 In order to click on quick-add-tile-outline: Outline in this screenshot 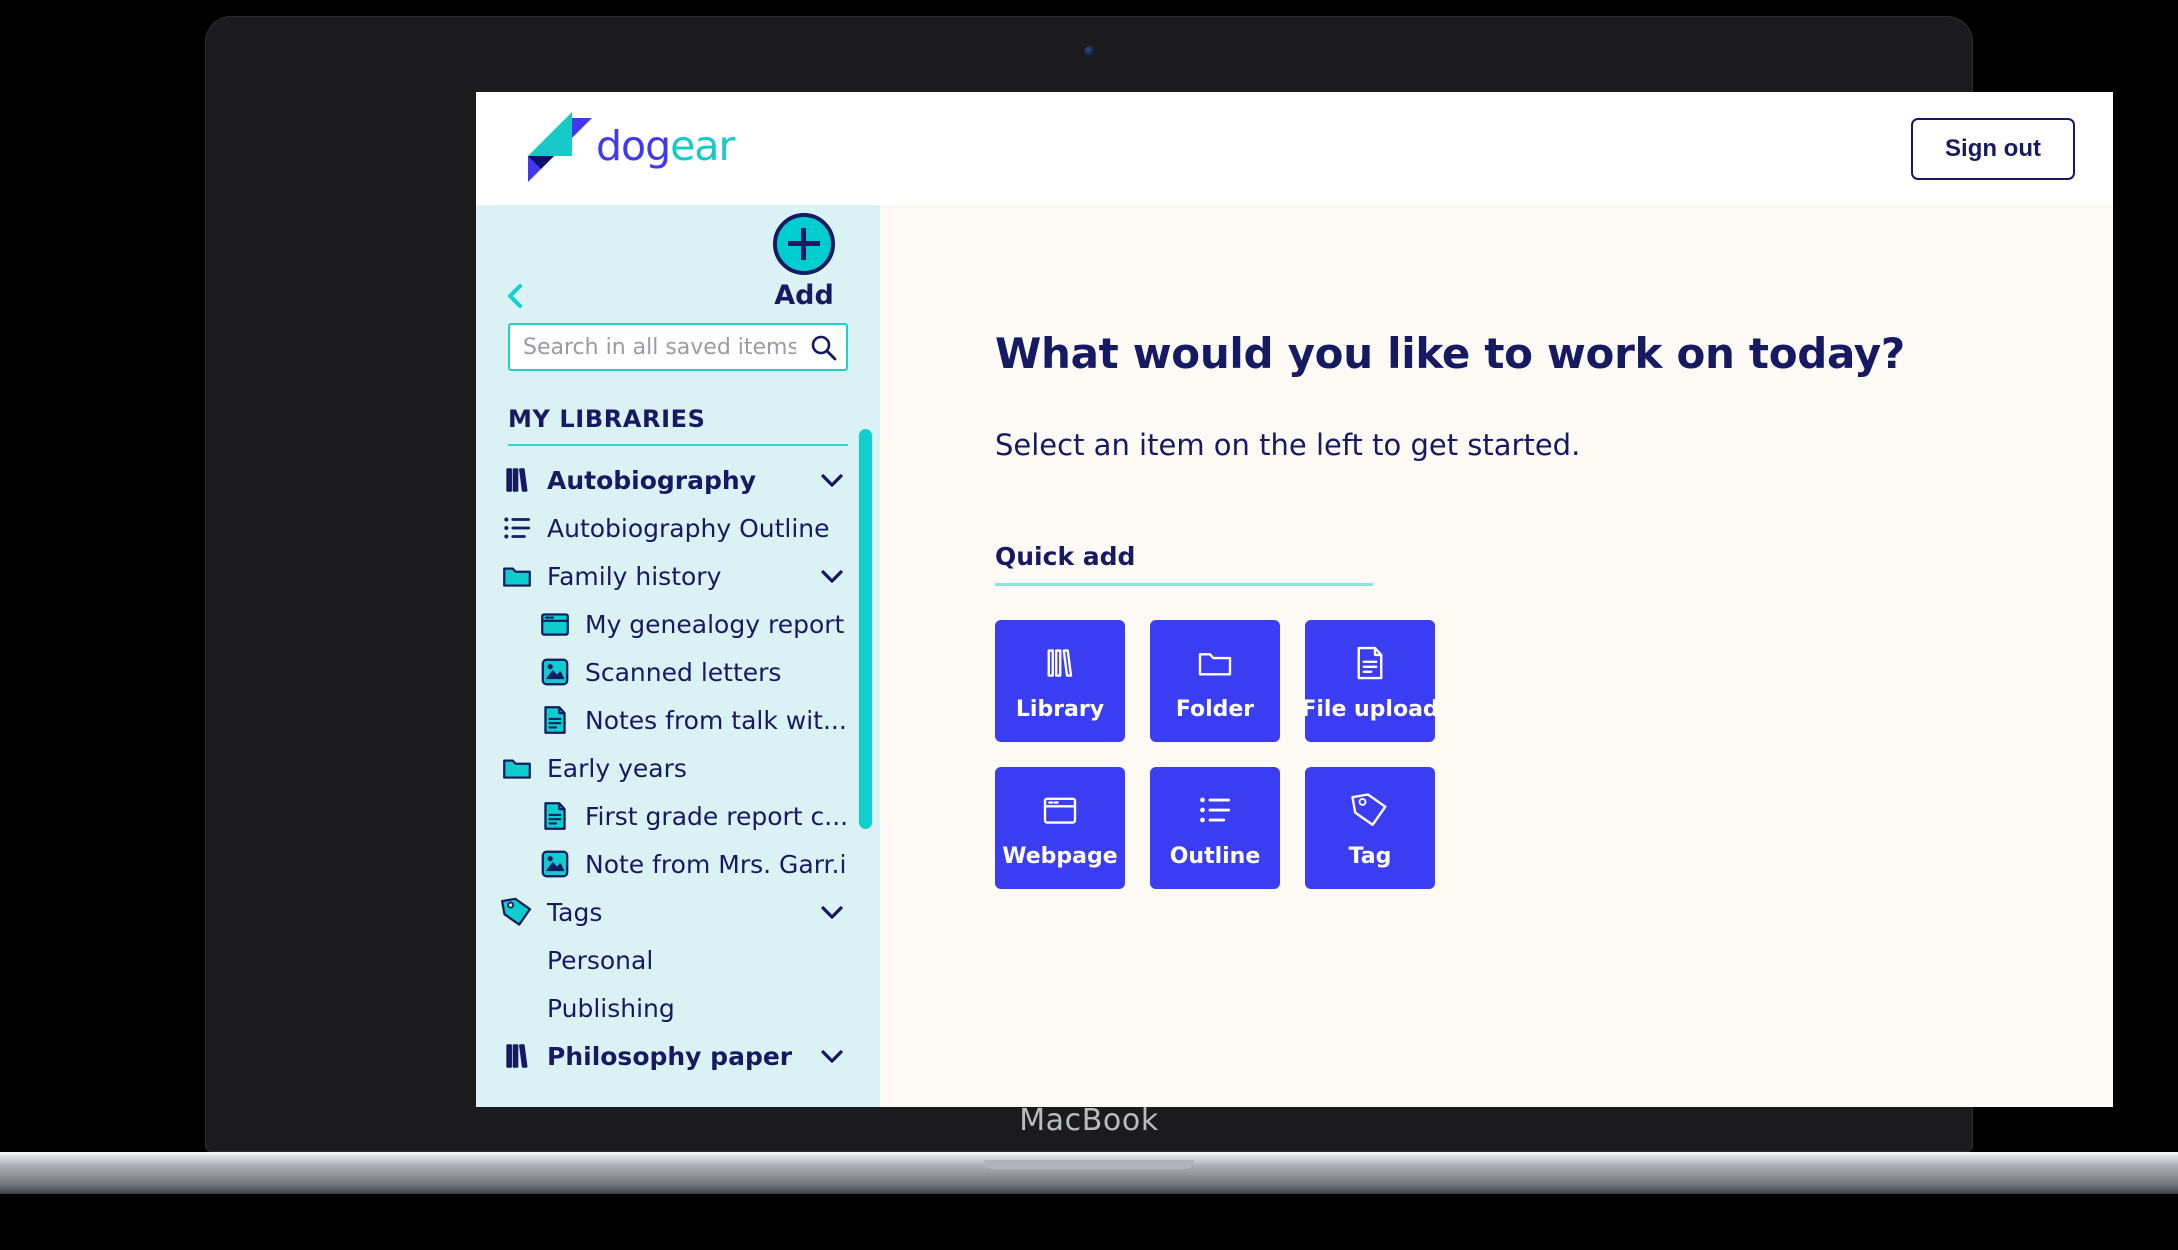, I will do `click(1215, 828)`.